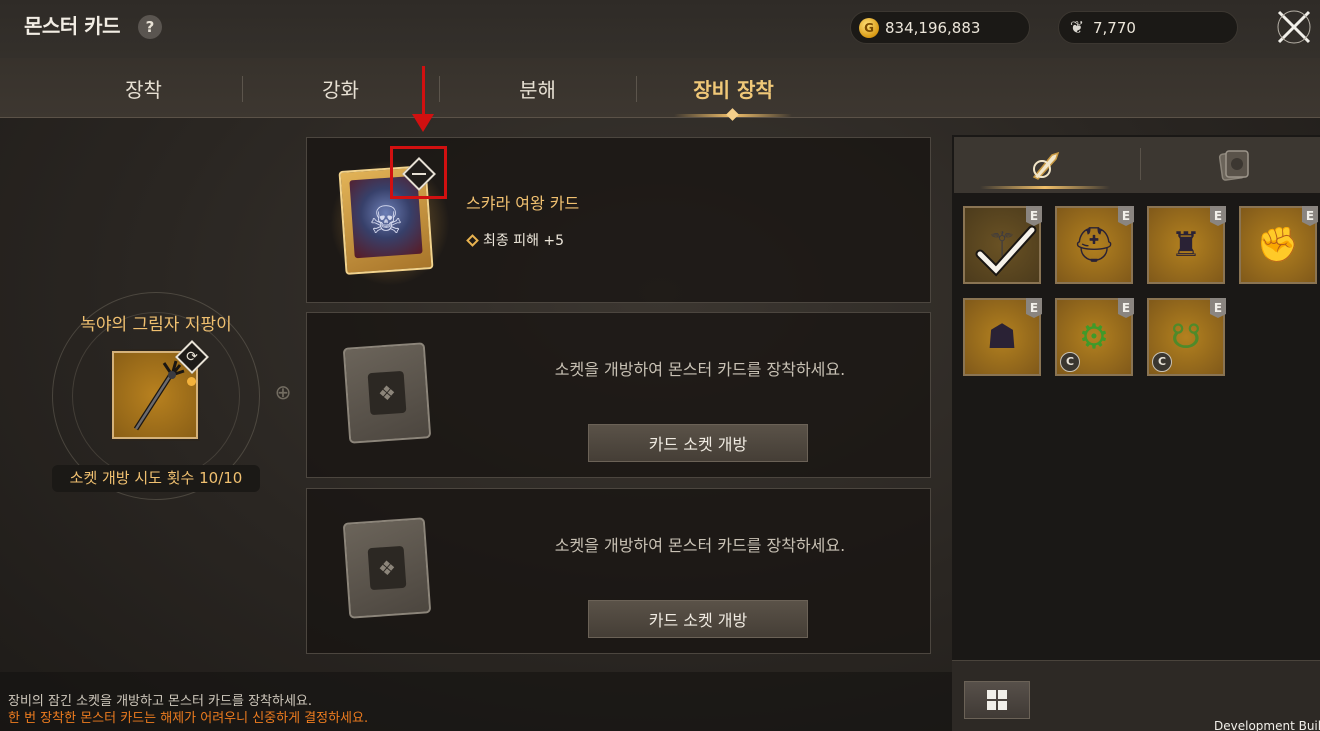 The image size is (1320, 731). What do you see at coordinates (537, 88) in the screenshot?
I see `tab-disassemble: 분해` at bounding box center [537, 88].